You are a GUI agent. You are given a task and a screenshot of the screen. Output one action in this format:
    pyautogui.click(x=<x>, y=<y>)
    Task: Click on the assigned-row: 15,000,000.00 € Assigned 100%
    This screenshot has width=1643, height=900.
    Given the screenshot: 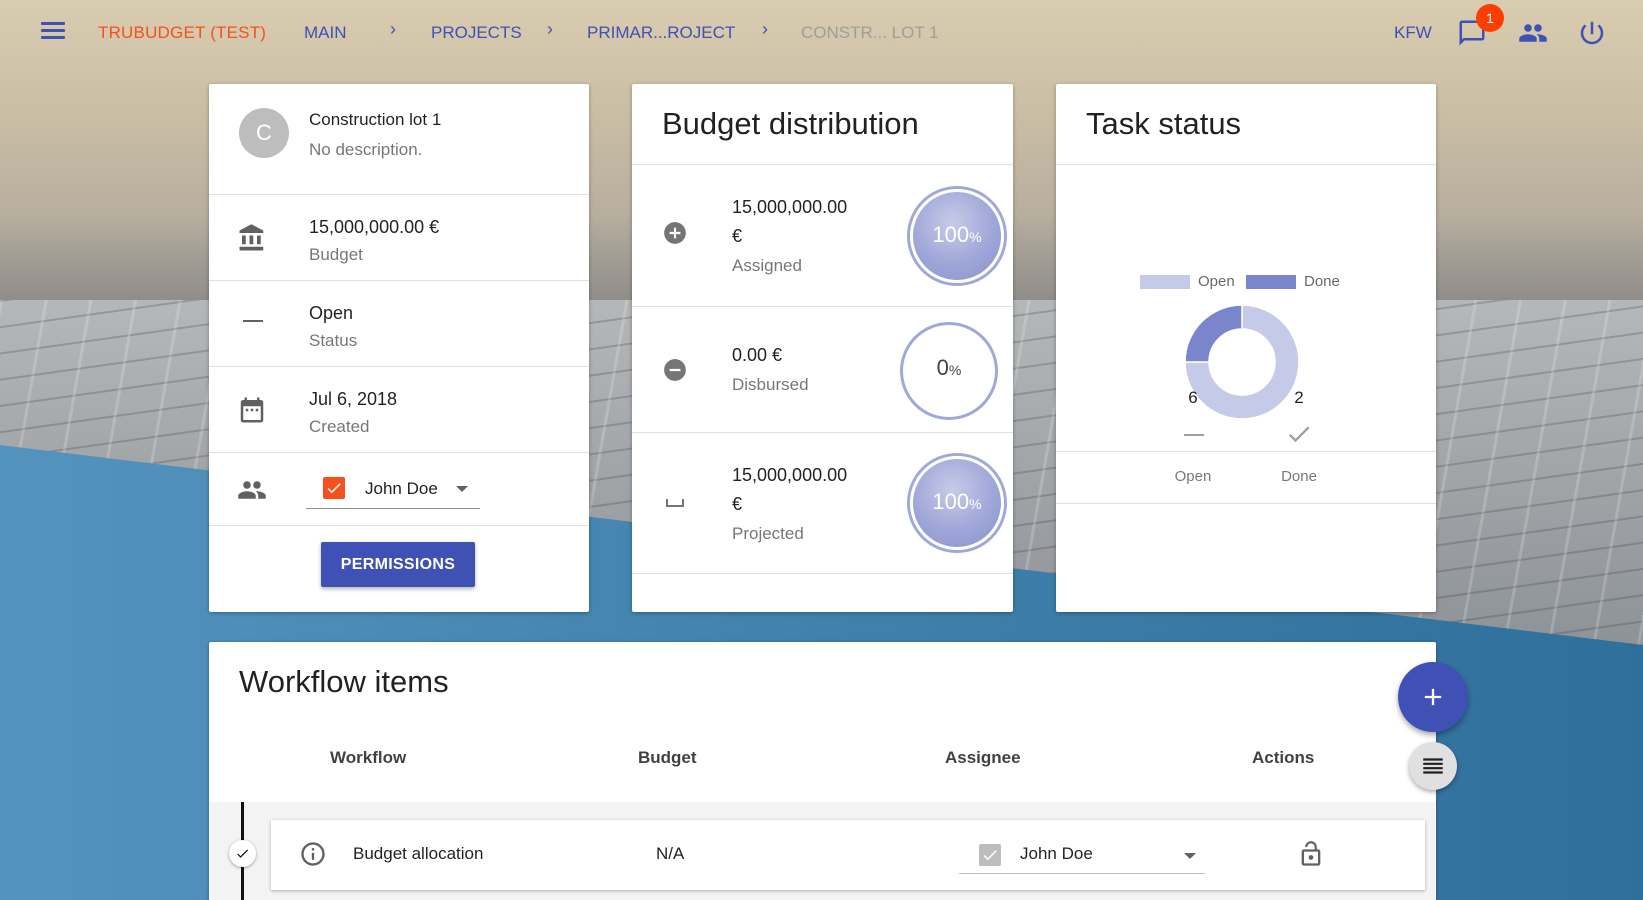 What is the action you would take?
    pyautogui.click(x=822, y=236)
    